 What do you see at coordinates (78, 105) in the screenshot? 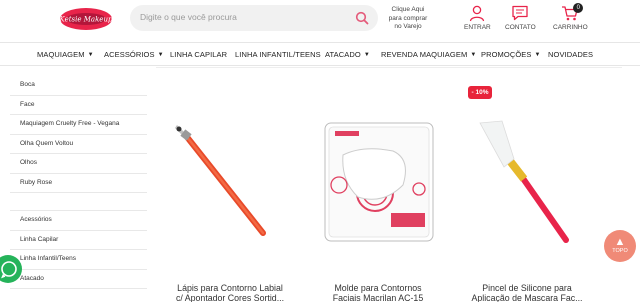
I see `sidebar-item-face: Face` at bounding box center [78, 105].